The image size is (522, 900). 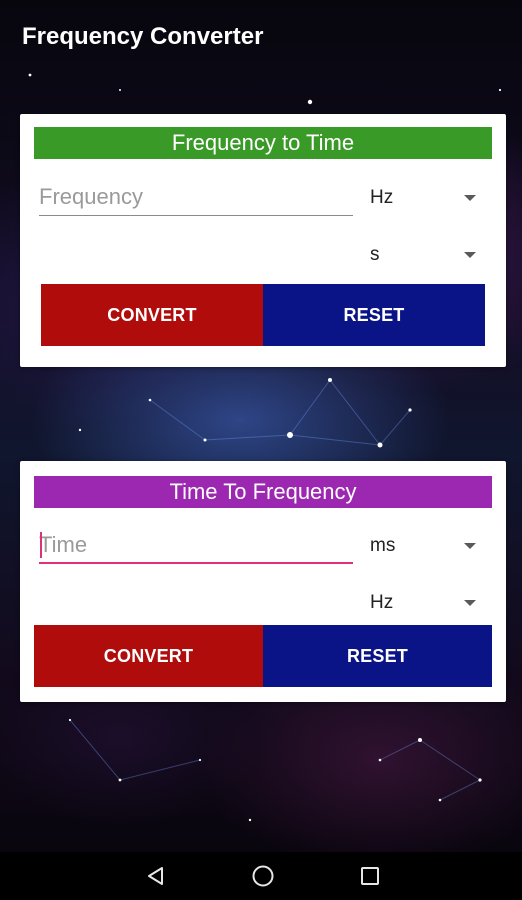 What do you see at coordinates (196, 215) in the screenshot?
I see `frequency-input-underline` at bounding box center [196, 215].